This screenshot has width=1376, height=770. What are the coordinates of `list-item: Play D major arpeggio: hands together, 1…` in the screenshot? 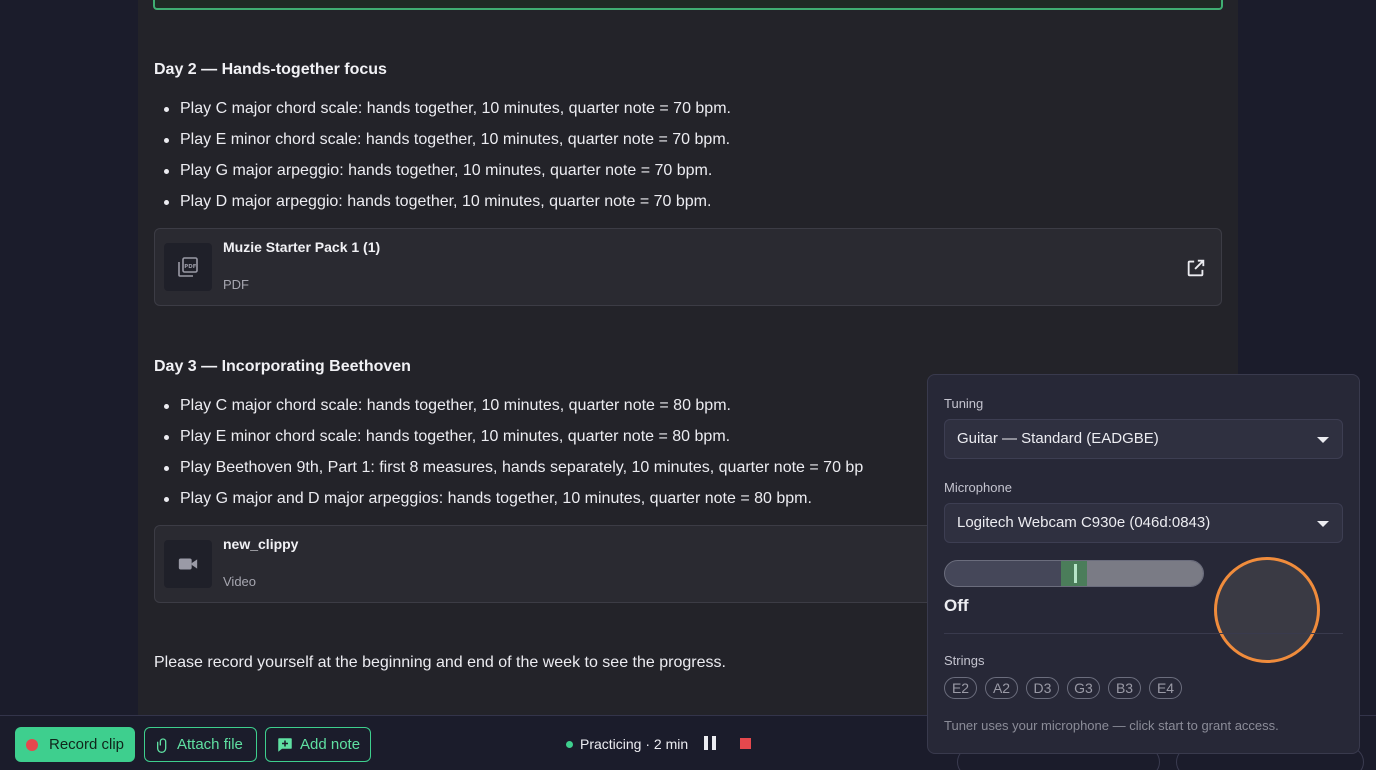 It's located at (442, 207).